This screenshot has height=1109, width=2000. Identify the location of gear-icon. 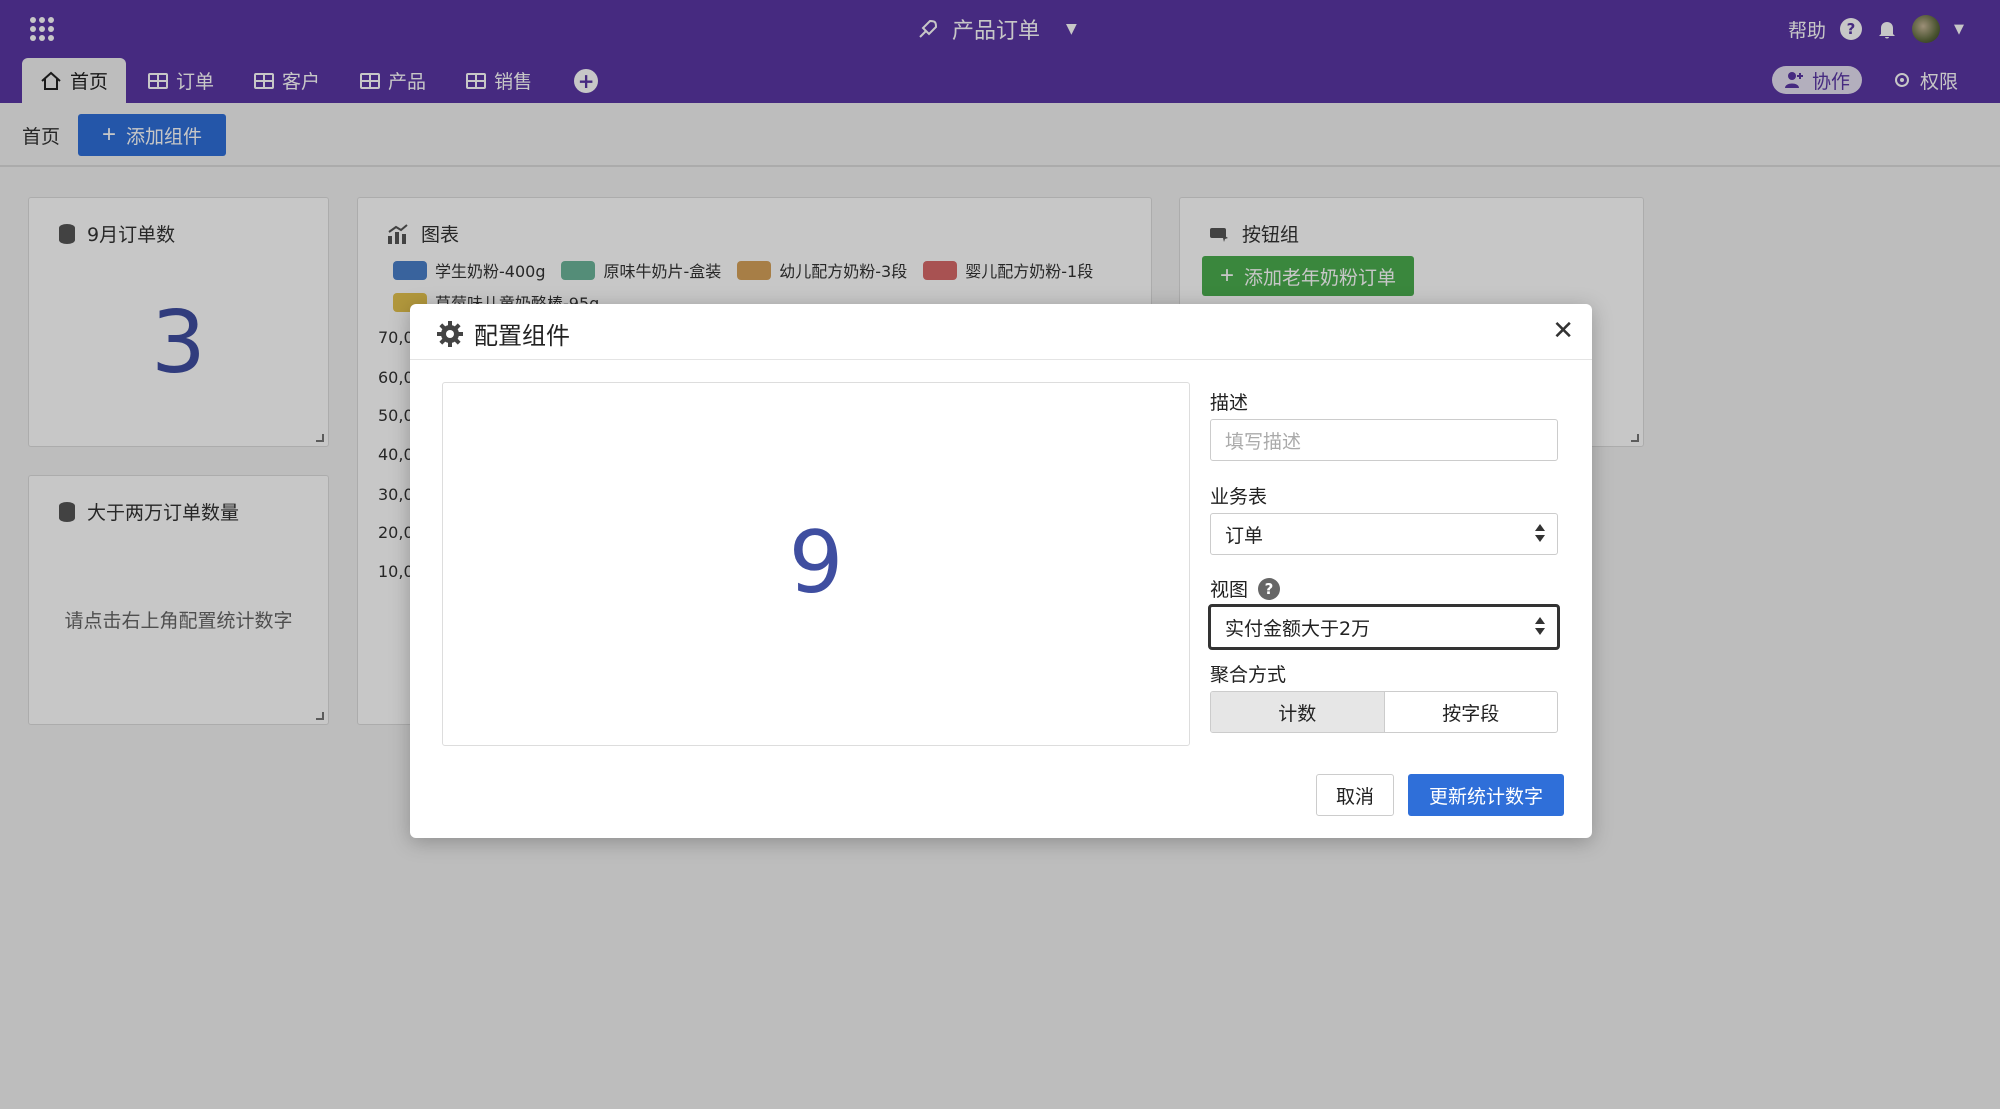
(450, 333).